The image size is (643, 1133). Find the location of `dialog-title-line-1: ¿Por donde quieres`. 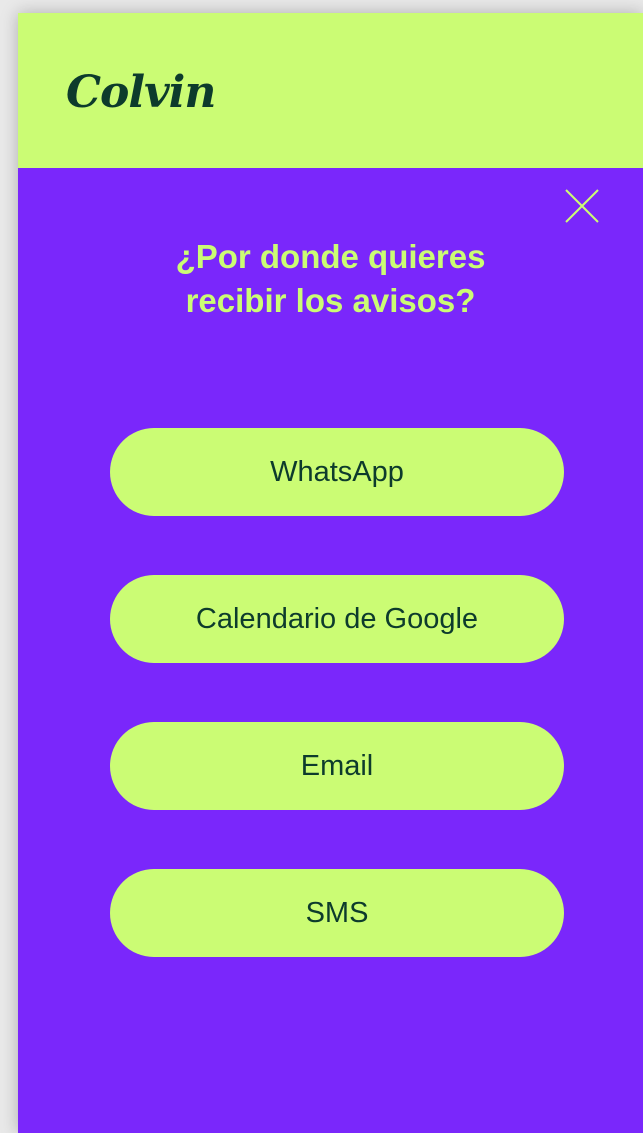

dialog-title-line-1: ¿Por donde quieres is located at coordinates (330, 256).